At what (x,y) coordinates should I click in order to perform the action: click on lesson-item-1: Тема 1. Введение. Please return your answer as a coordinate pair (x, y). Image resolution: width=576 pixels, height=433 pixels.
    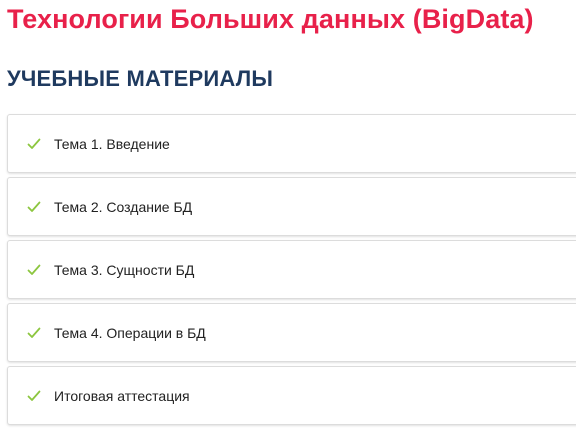
    Looking at the image, I should click on (291, 143).